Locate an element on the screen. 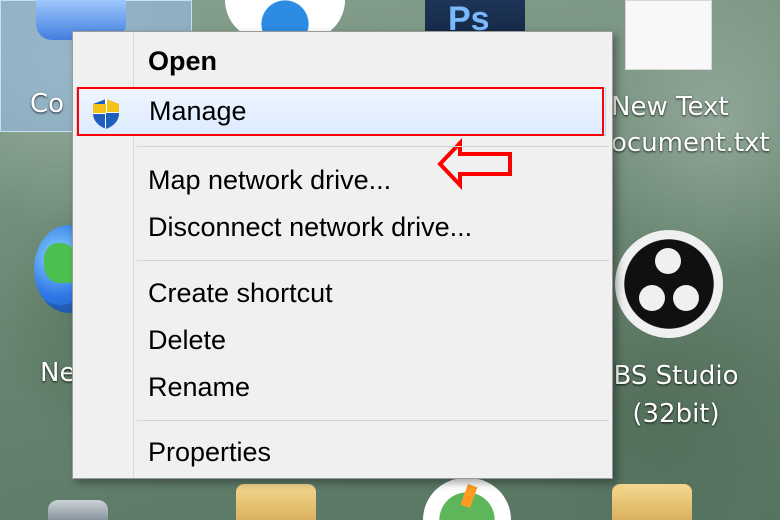 The width and height of the screenshot is (780, 520). menu-item-label: Properties is located at coordinates (210, 452).